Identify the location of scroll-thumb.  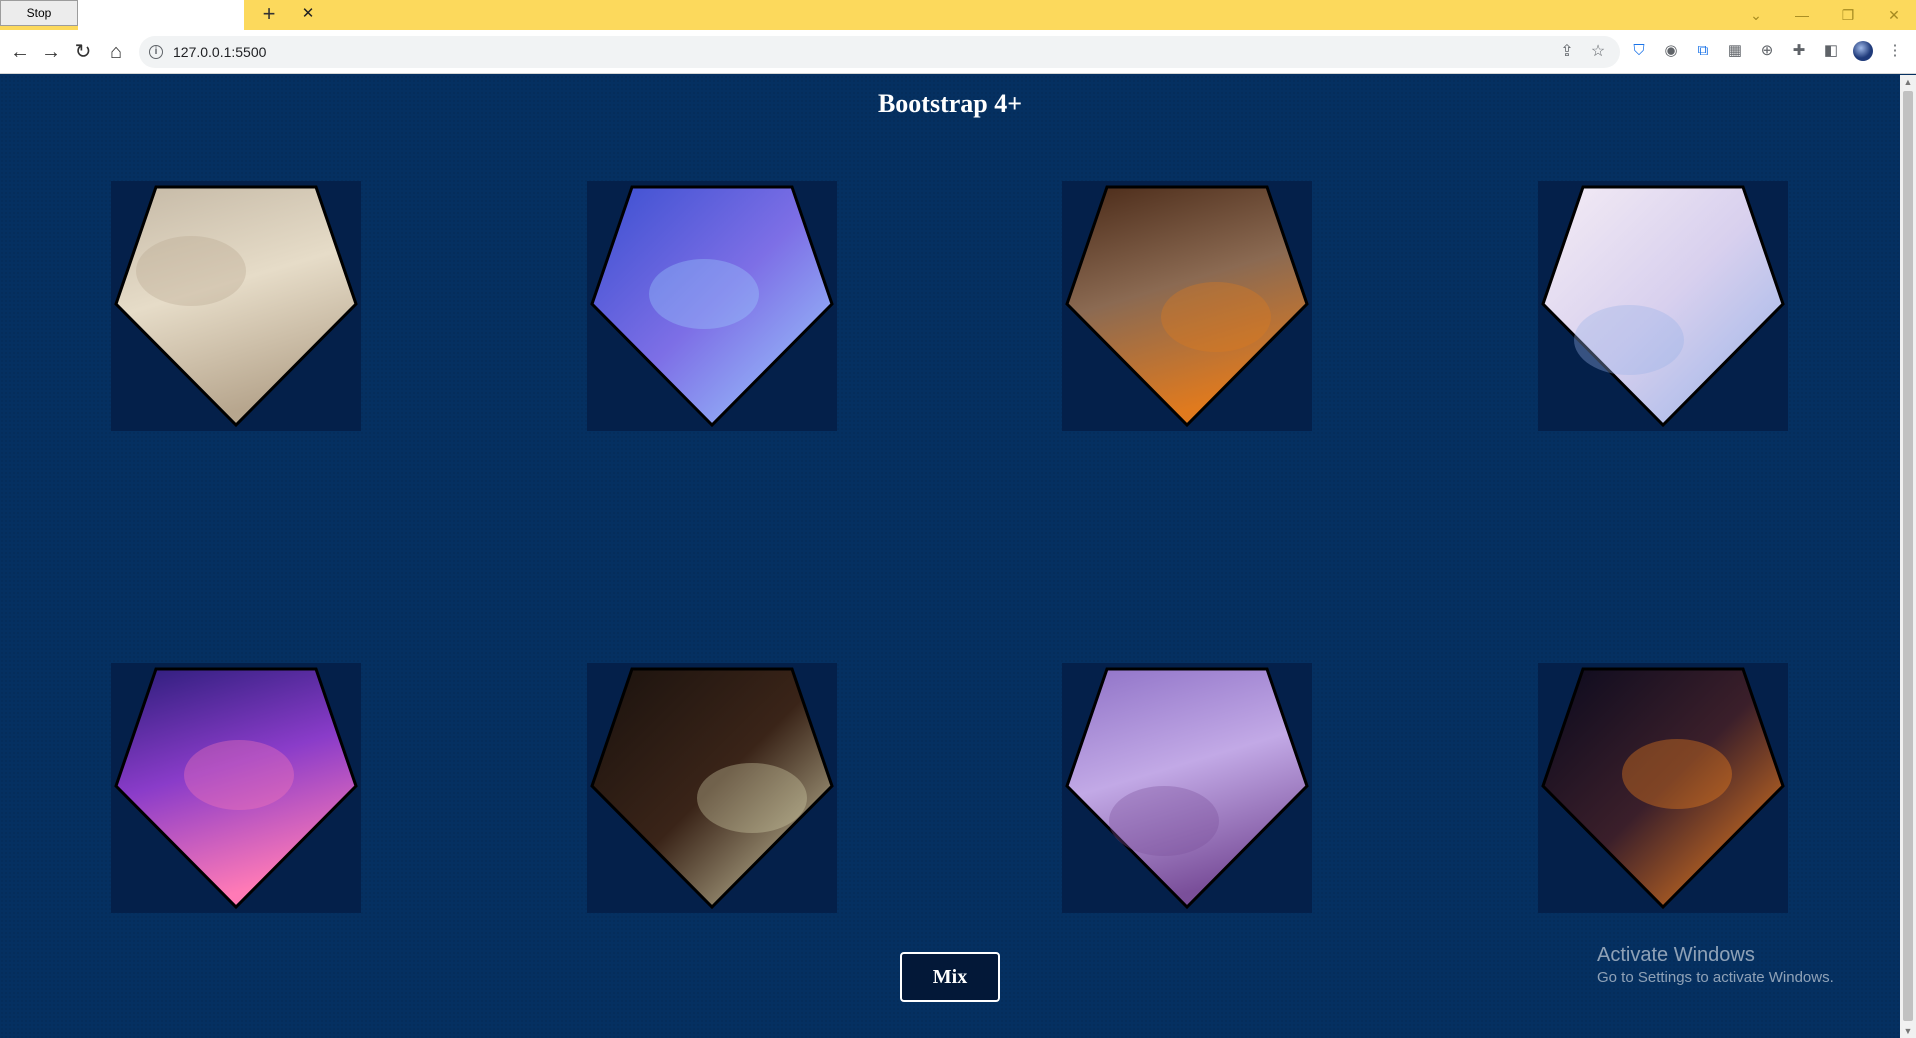
(1908, 556).